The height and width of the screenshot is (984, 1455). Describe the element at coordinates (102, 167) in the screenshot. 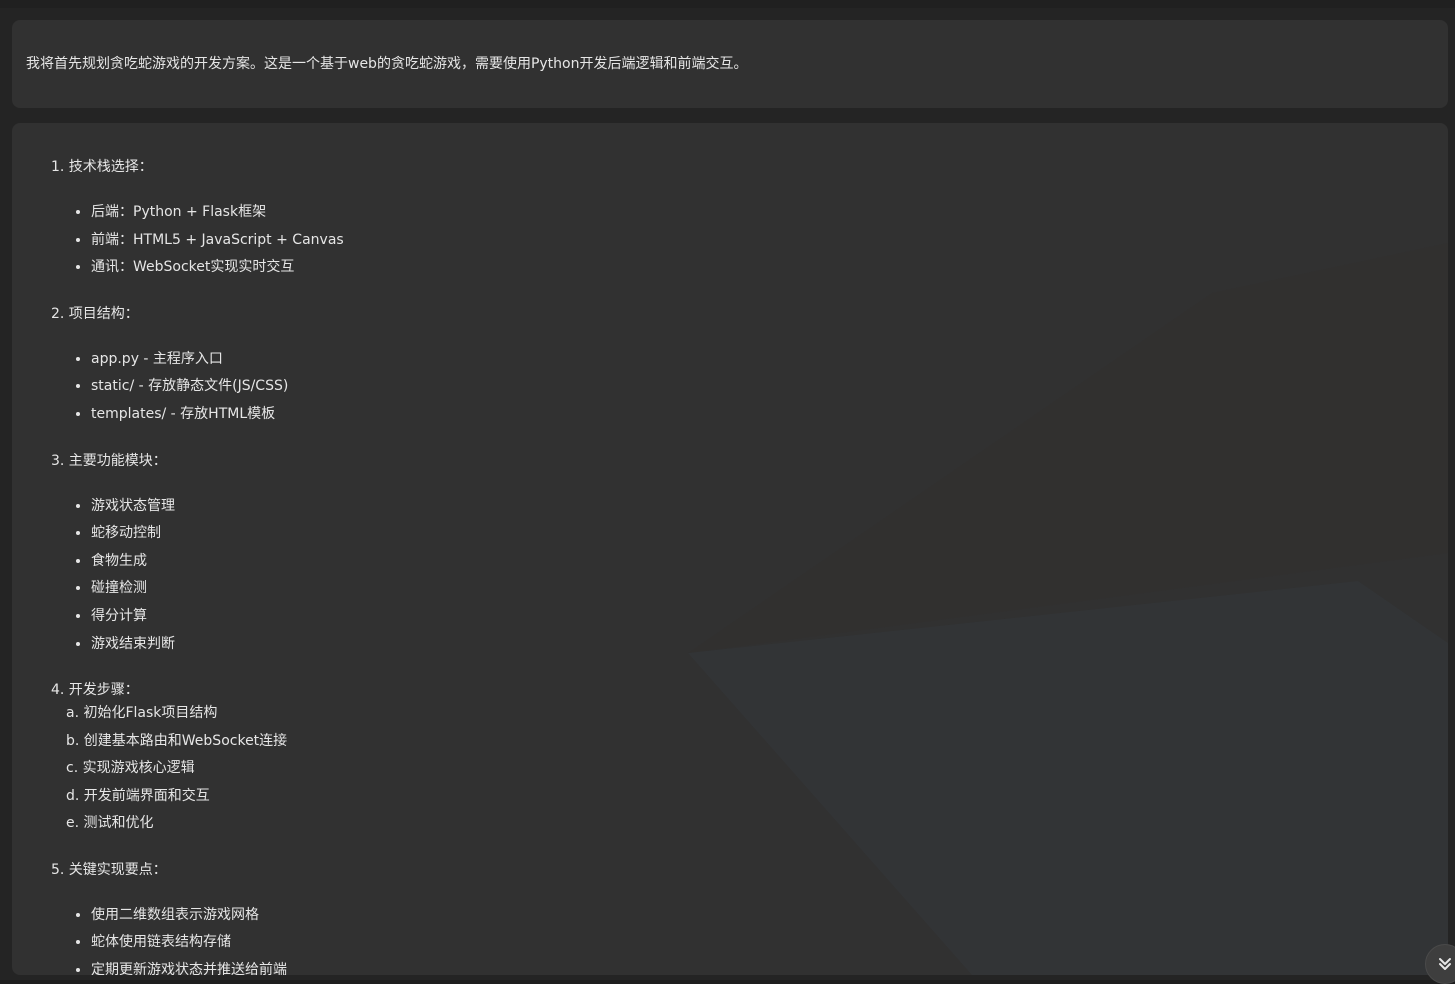

I see `section-heading-tech-stack: 1. 技术栈选择：` at that location.